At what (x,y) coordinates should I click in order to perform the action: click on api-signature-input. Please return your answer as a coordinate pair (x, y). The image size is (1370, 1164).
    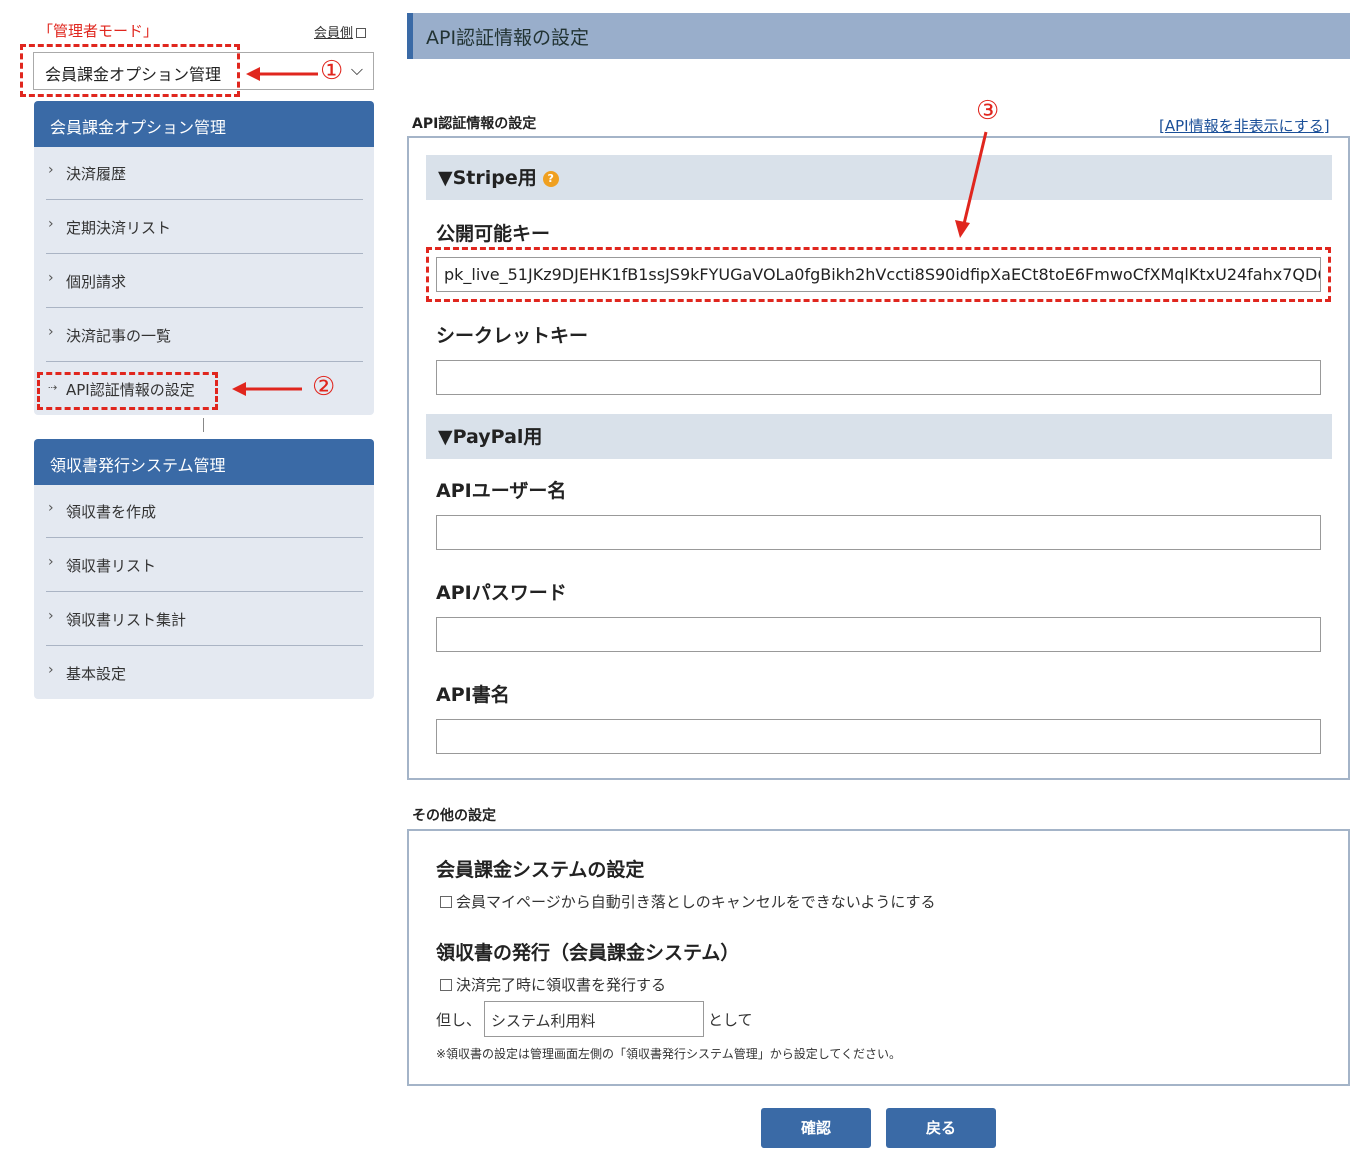
    Looking at the image, I should click on (878, 736).